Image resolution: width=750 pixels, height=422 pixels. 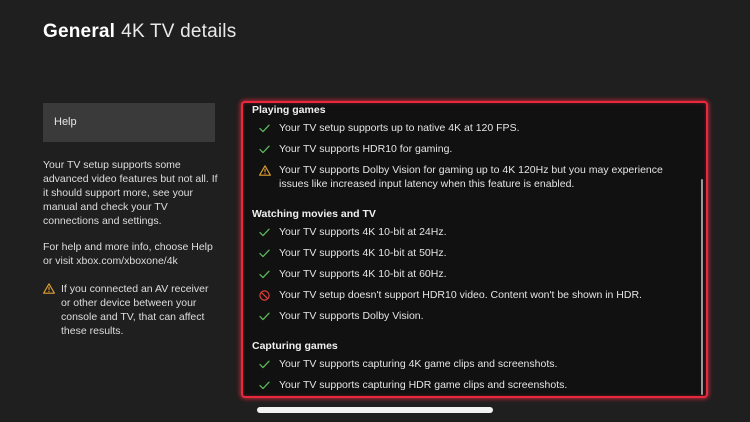 What do you see at coordinates (179, 31) in the screenshot?
I see `page-title: 4K TV details` at bounding box center [179, 31].